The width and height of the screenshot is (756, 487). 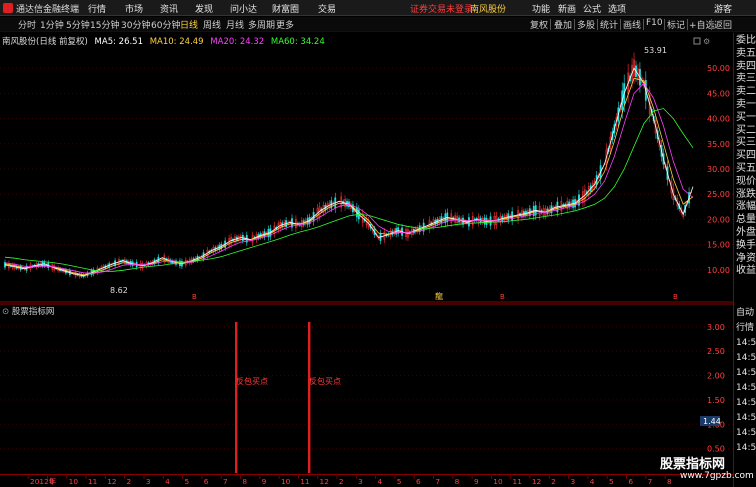 I want to click on menu-trade: 交易, so click(x=327, y=8).